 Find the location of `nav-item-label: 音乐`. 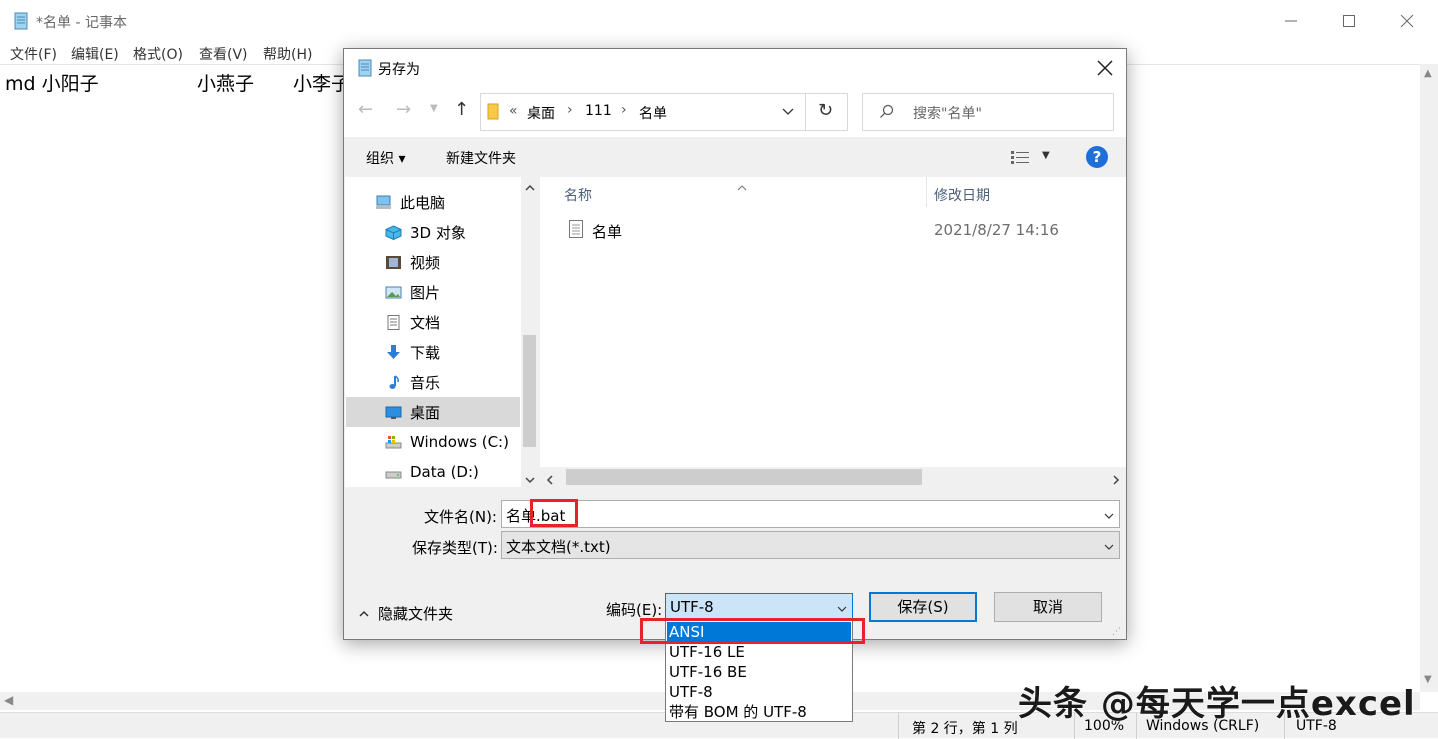

nav-item-label: 音乐 is located at coordinates (425, 382).